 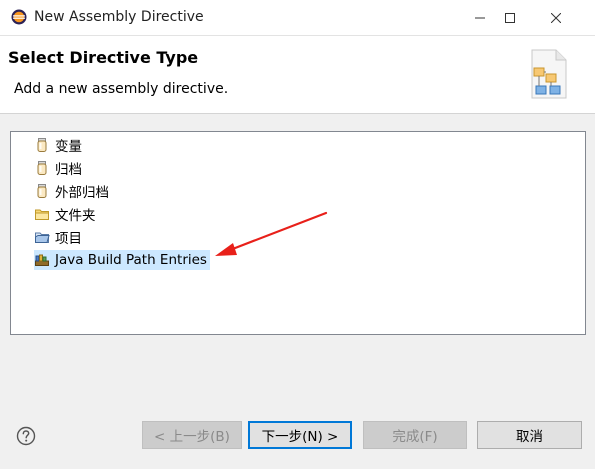 I want to click on page-title: Select Directive Type, so click(x=103, y=57).